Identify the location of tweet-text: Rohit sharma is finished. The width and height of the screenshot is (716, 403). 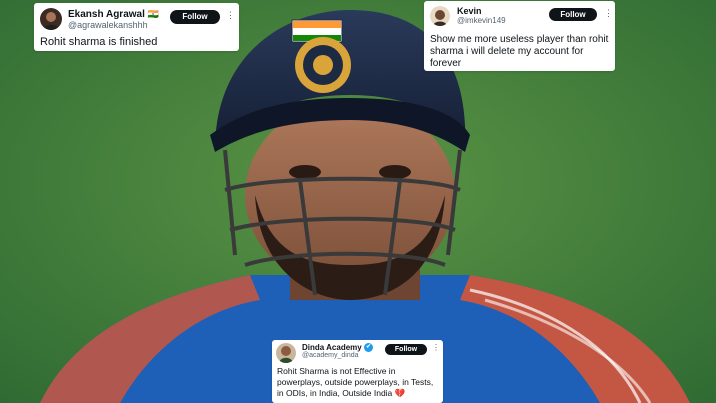
(99, 42).